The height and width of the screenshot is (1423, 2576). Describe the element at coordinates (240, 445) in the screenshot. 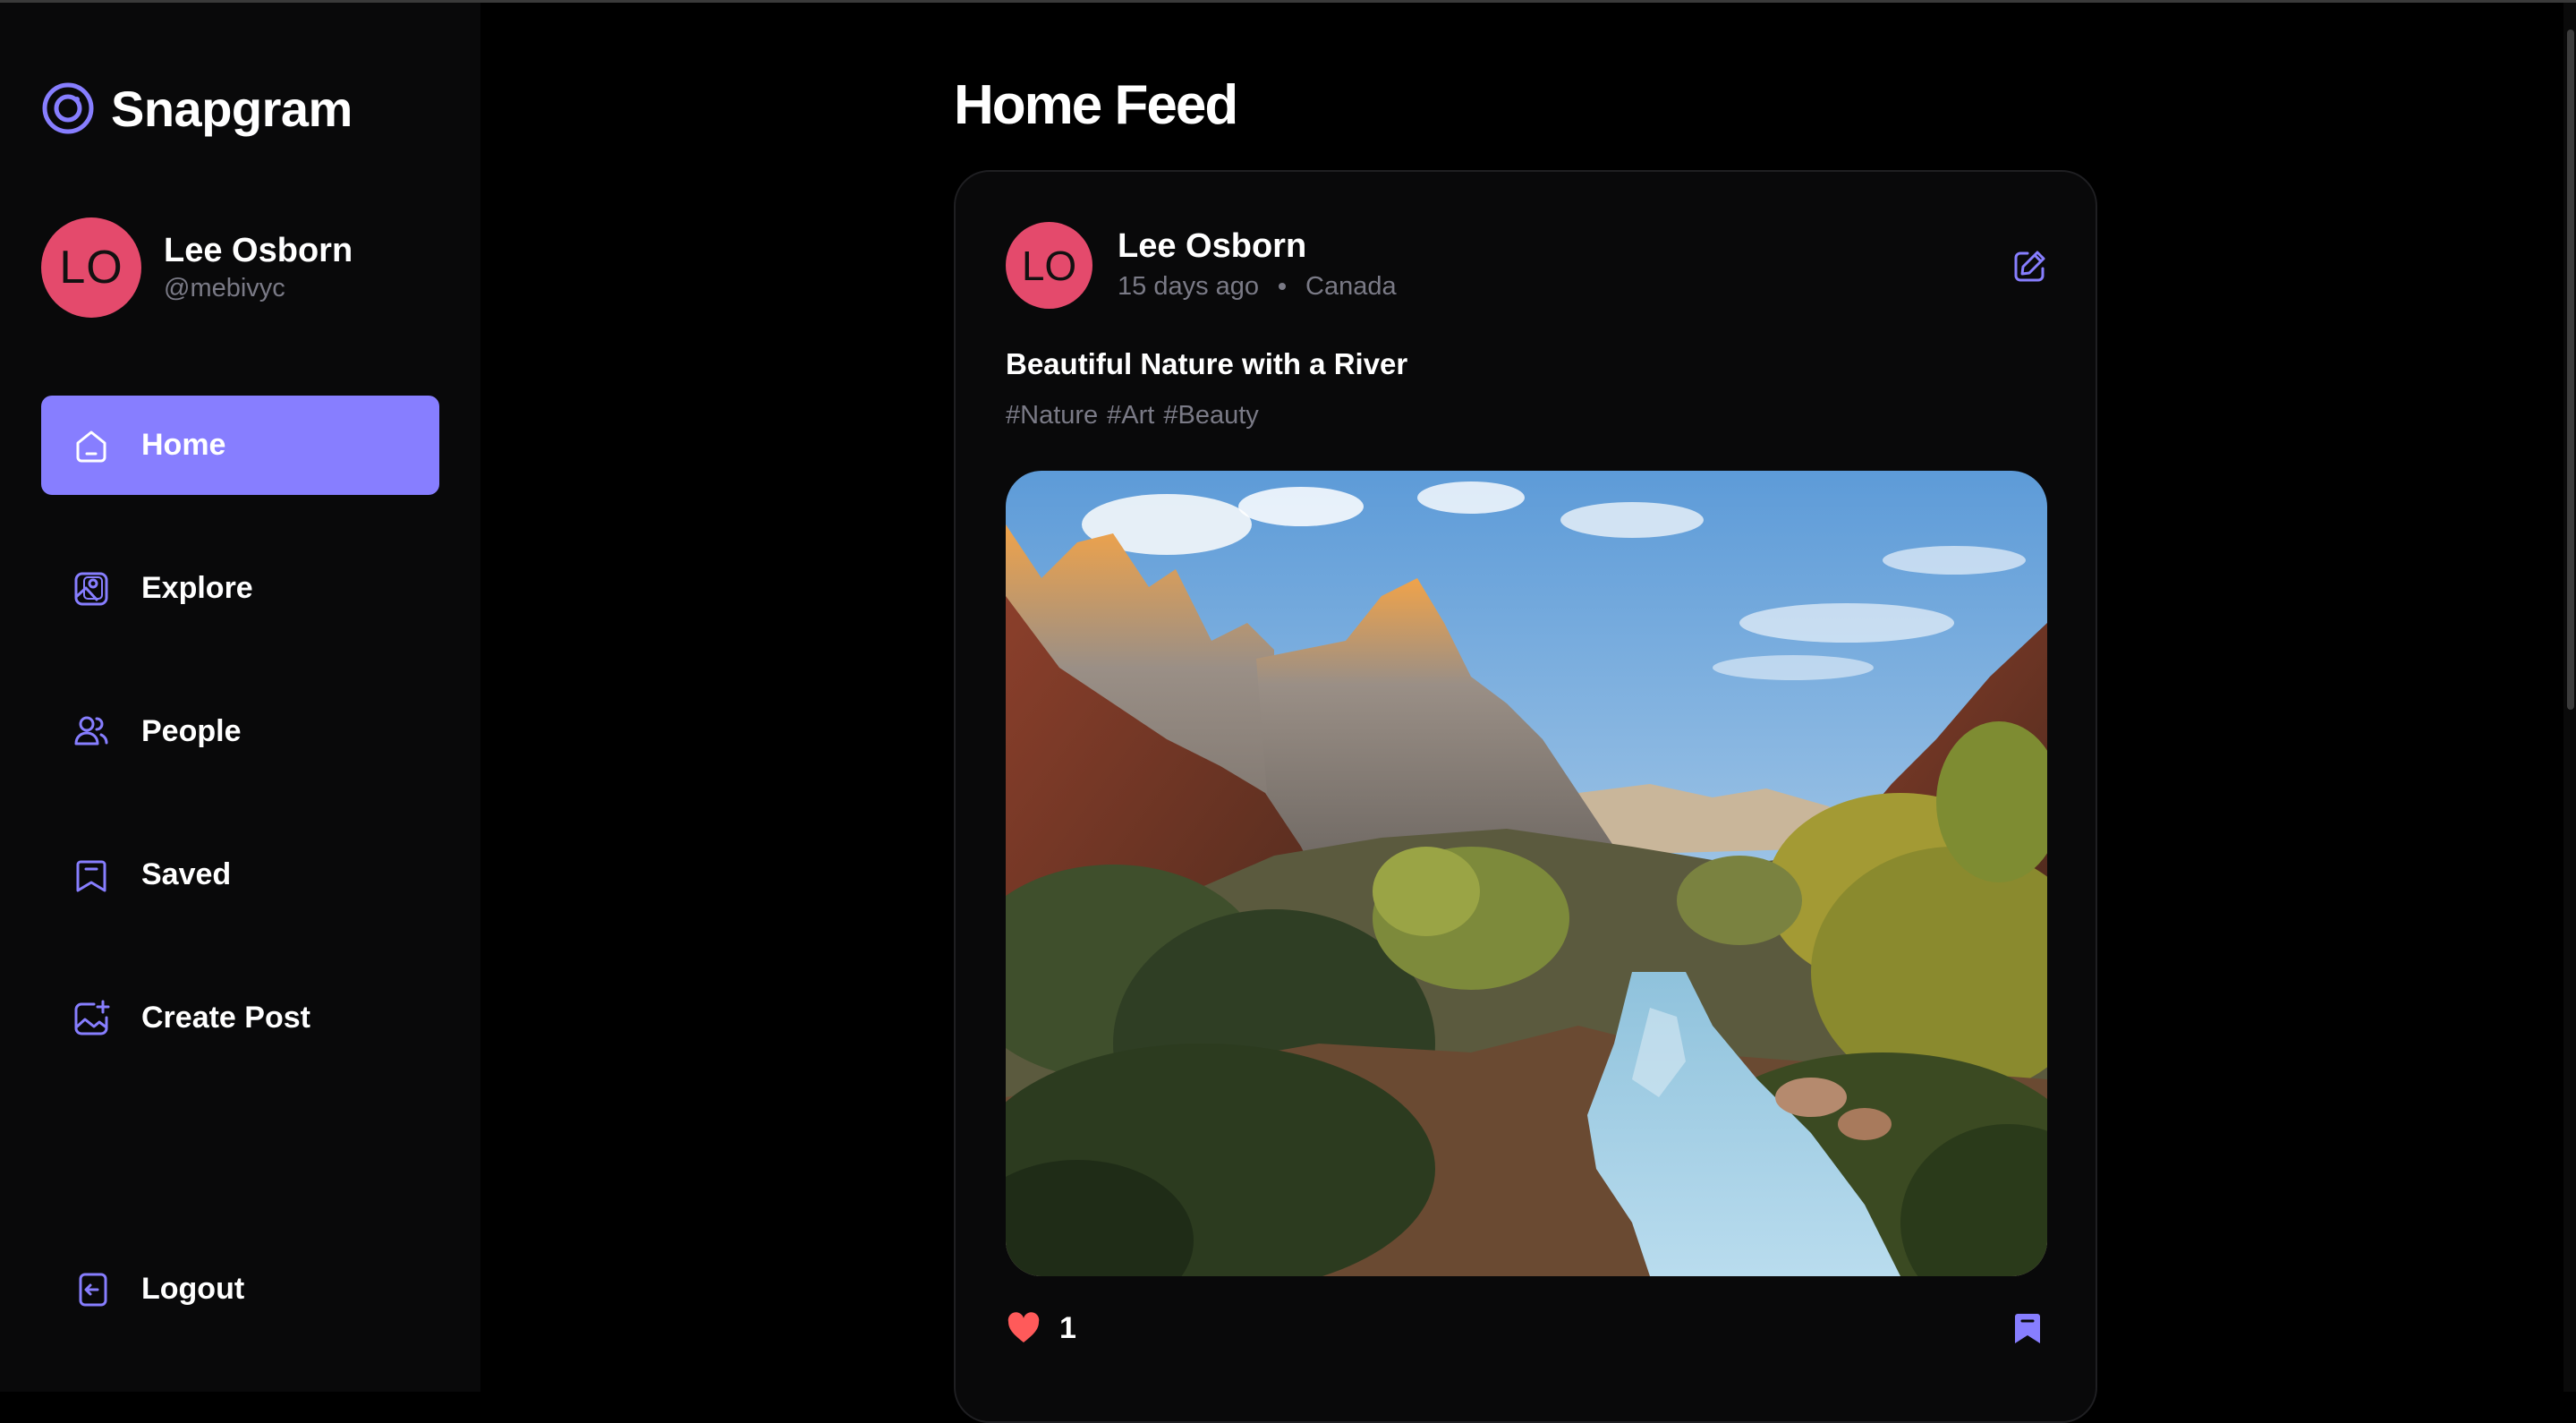

I see `sidebar-item-home: Home` at that location.